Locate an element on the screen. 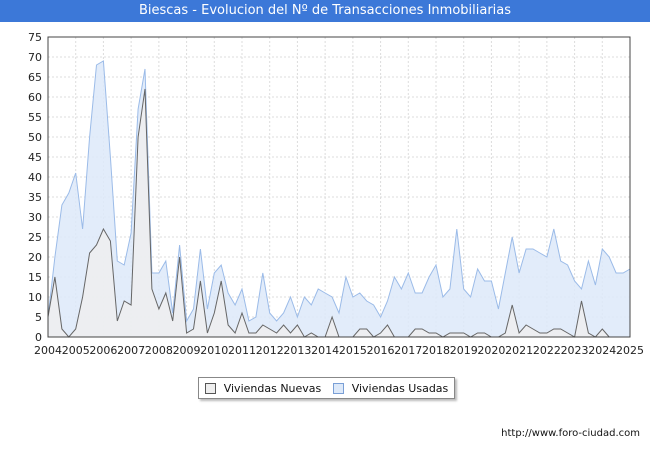  legend-item-nuevas: Viviendas Nuevas is located at coordinates (263, 388).